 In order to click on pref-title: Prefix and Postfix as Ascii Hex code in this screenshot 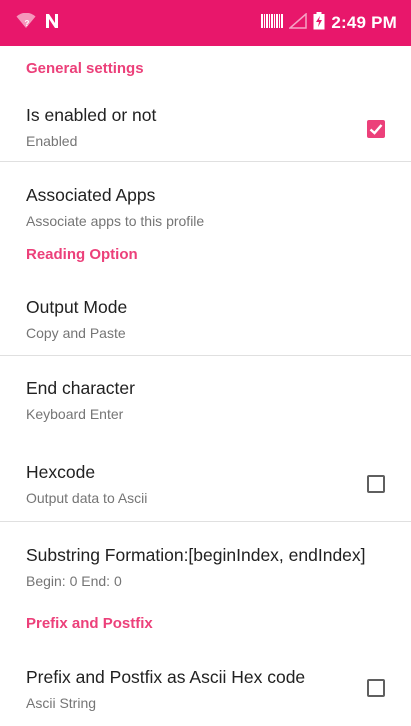, I will do `click(166, 677)`.